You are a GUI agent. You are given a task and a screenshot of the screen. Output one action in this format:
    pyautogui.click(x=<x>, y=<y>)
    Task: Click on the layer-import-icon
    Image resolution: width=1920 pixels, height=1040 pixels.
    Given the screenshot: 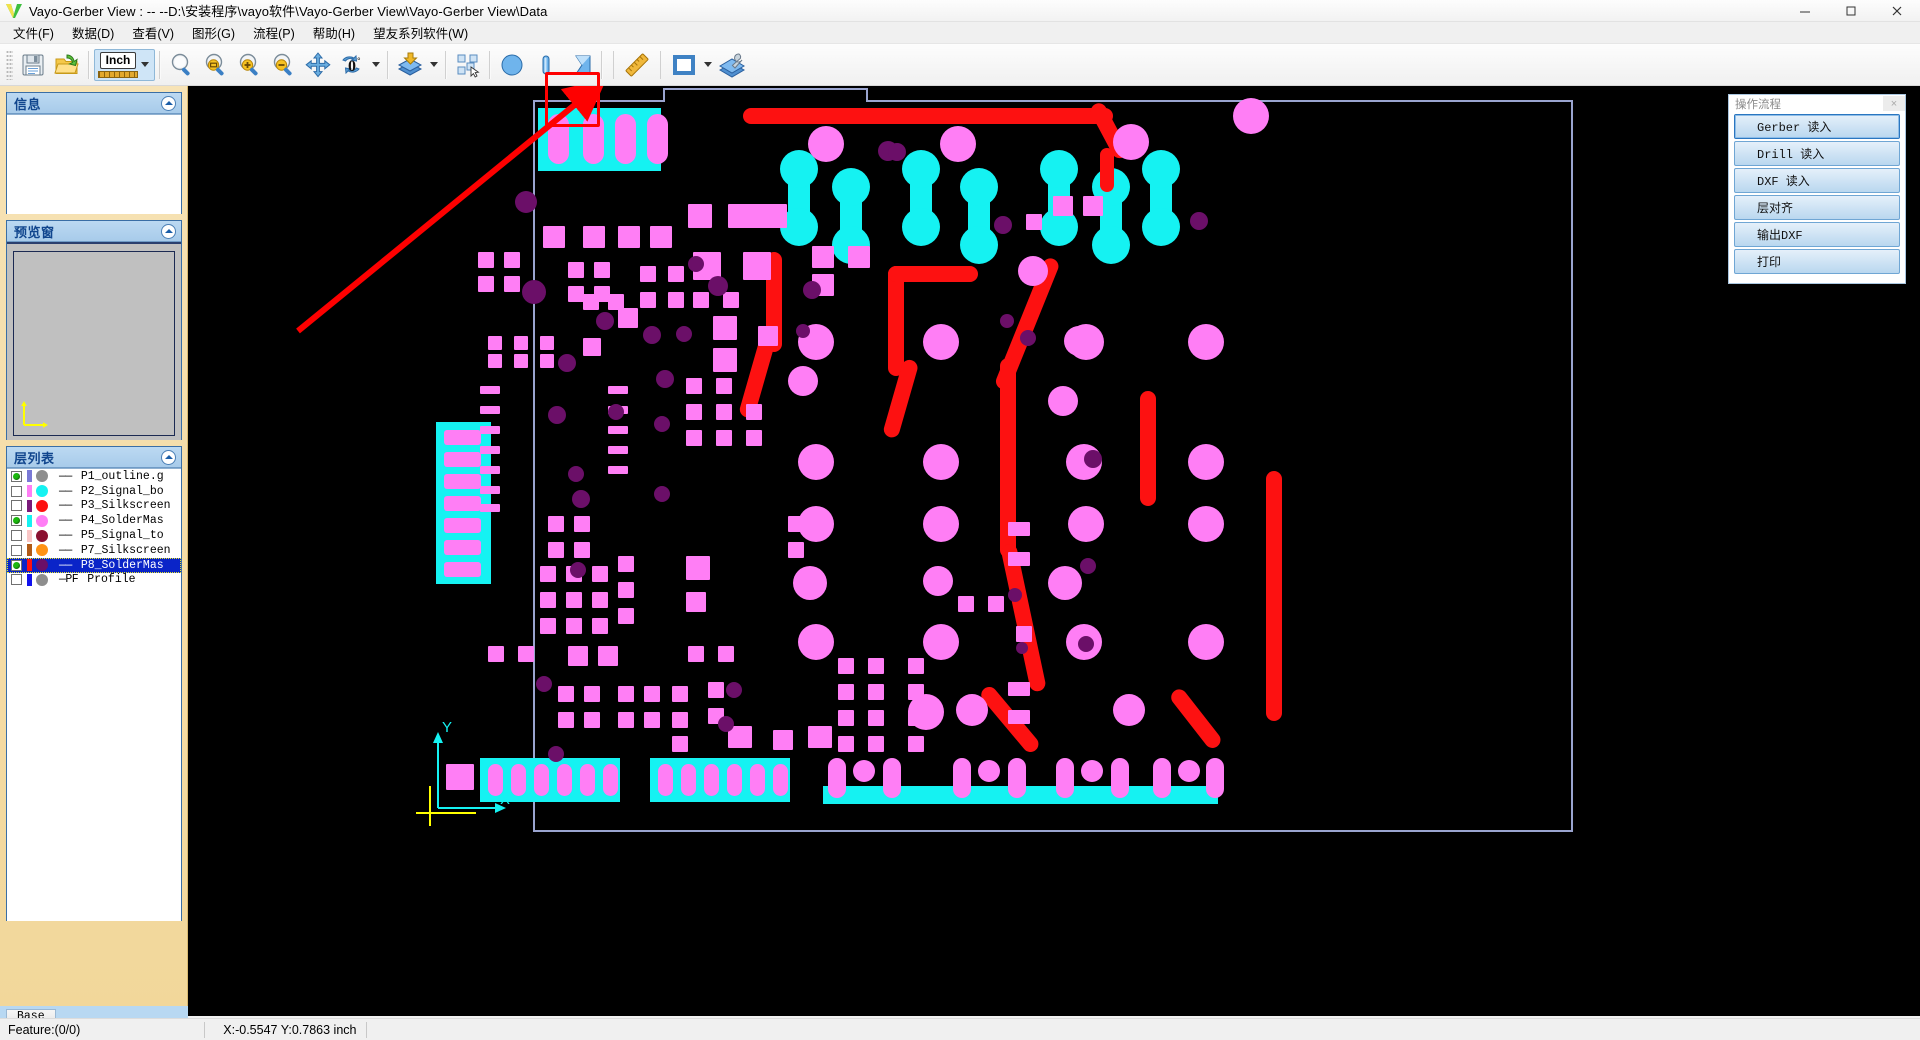 What is the action you would take?
    pyautogui.click(x=410, y=65)
    